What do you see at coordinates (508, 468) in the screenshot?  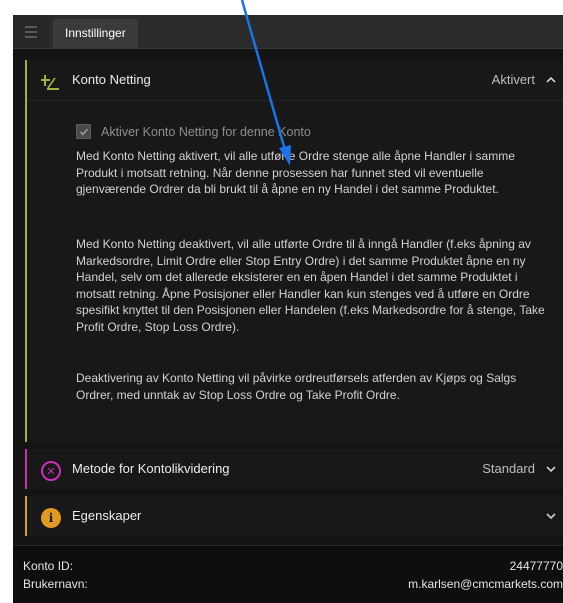 I see `liquidation-status: Standard` at bounding box center [508, 468].